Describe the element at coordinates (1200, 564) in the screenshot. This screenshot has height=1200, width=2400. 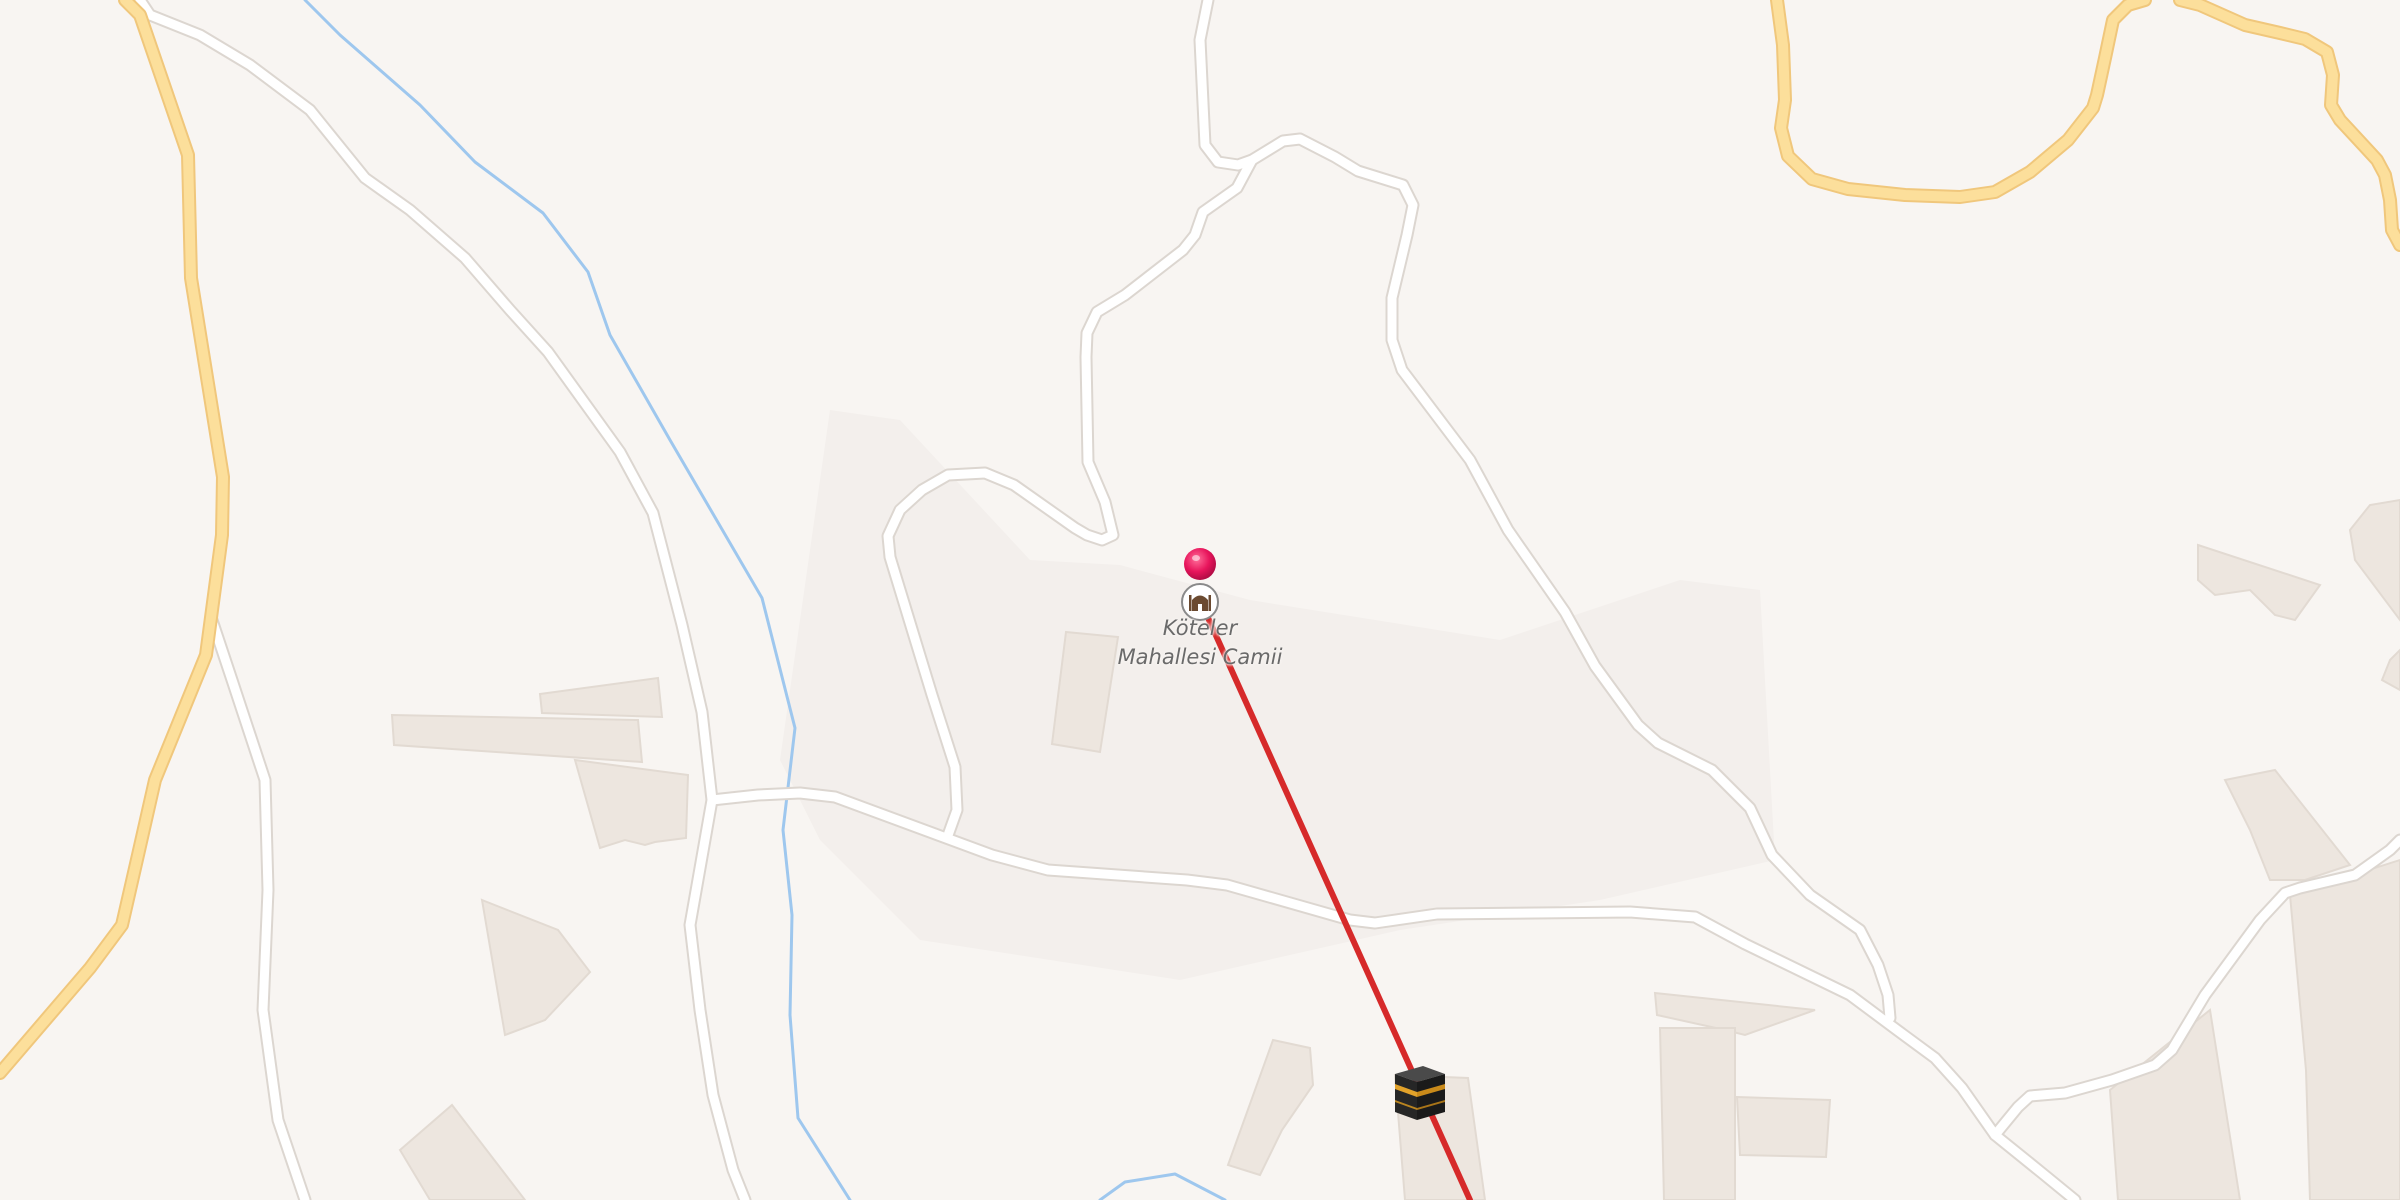
I see `map-pin-icon` at that location.